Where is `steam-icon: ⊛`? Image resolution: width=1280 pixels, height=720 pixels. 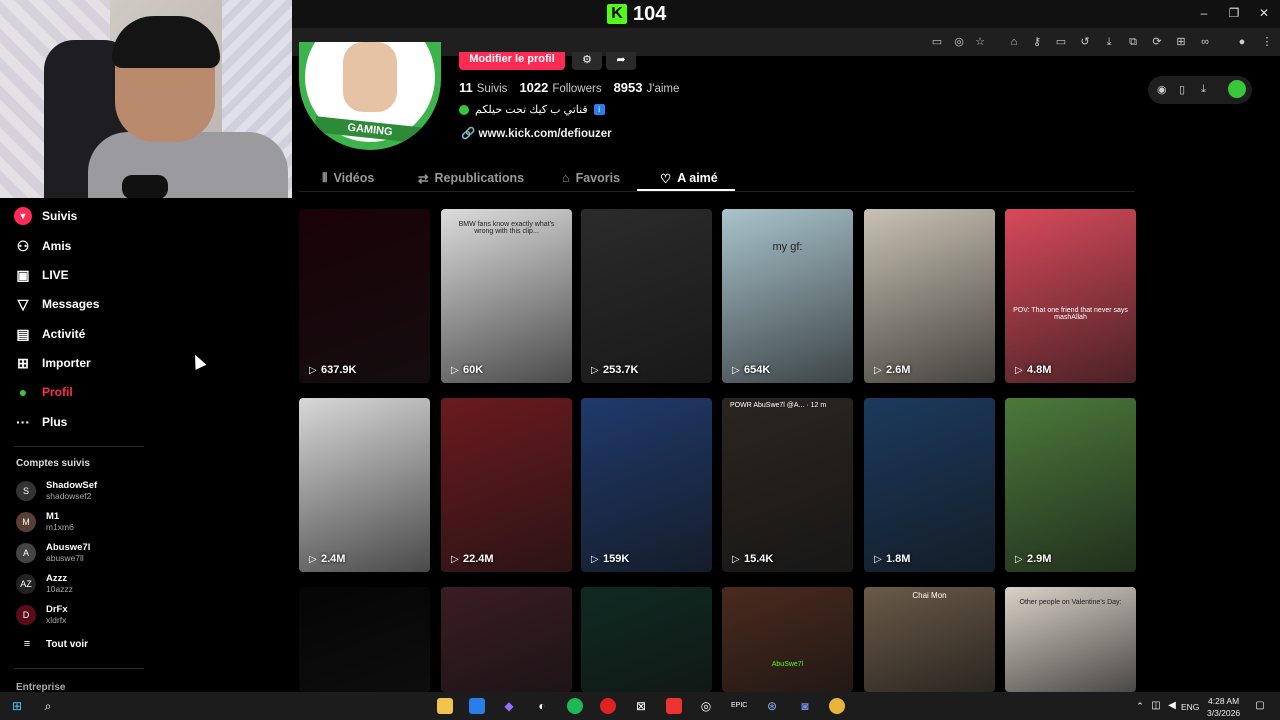 steam-icon: ⊛ is located at coordinates (772, 706).